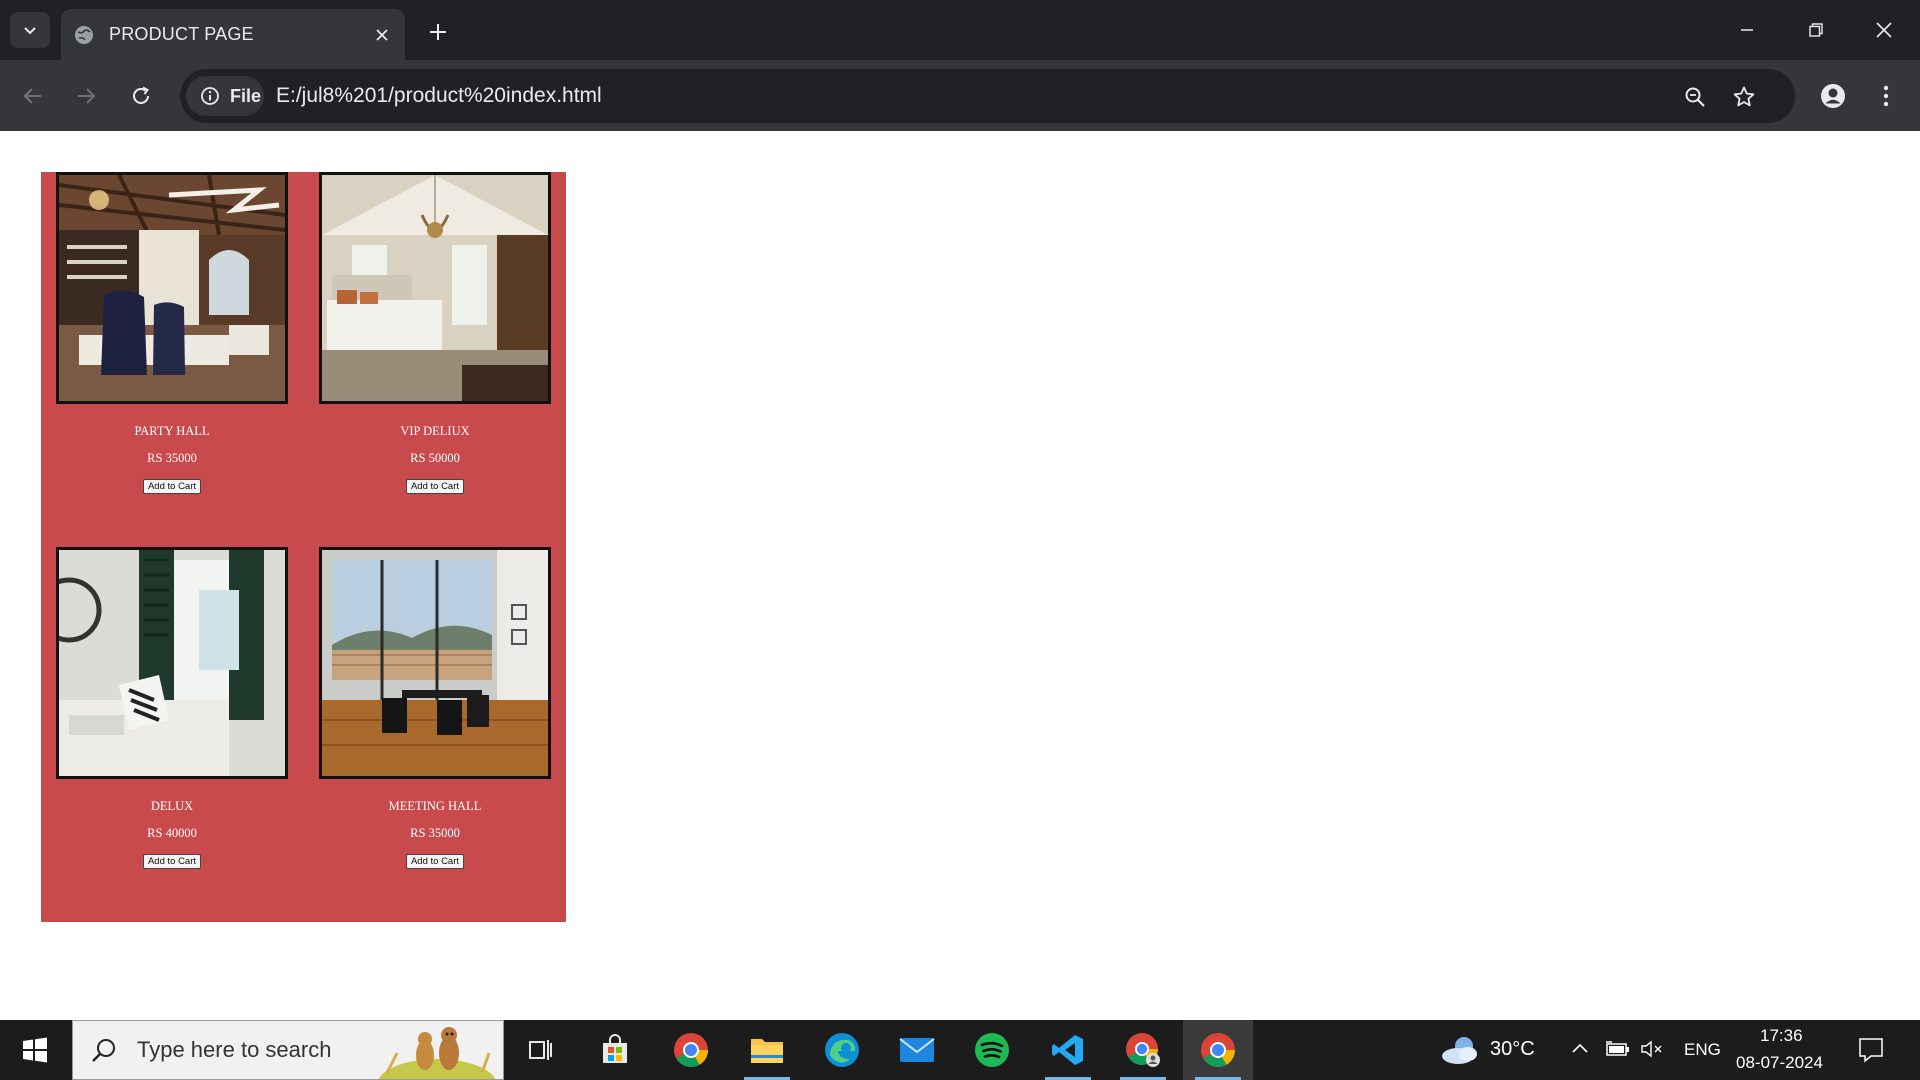  I want to click on taskbar-chrome-profile, so click(1143, 1050).